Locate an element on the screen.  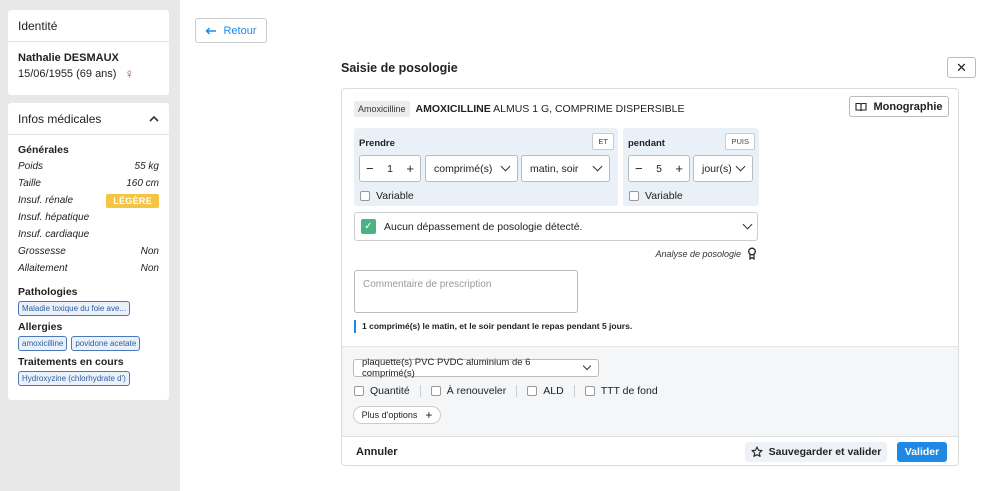
moment-select: matin, soir is located at coordinates (565, 168).